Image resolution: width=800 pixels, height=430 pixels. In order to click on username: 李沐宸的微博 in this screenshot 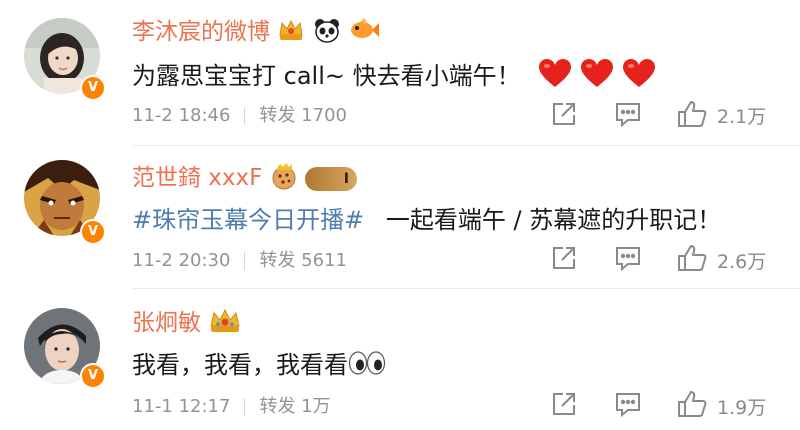, I will do `click(256, 30)`.